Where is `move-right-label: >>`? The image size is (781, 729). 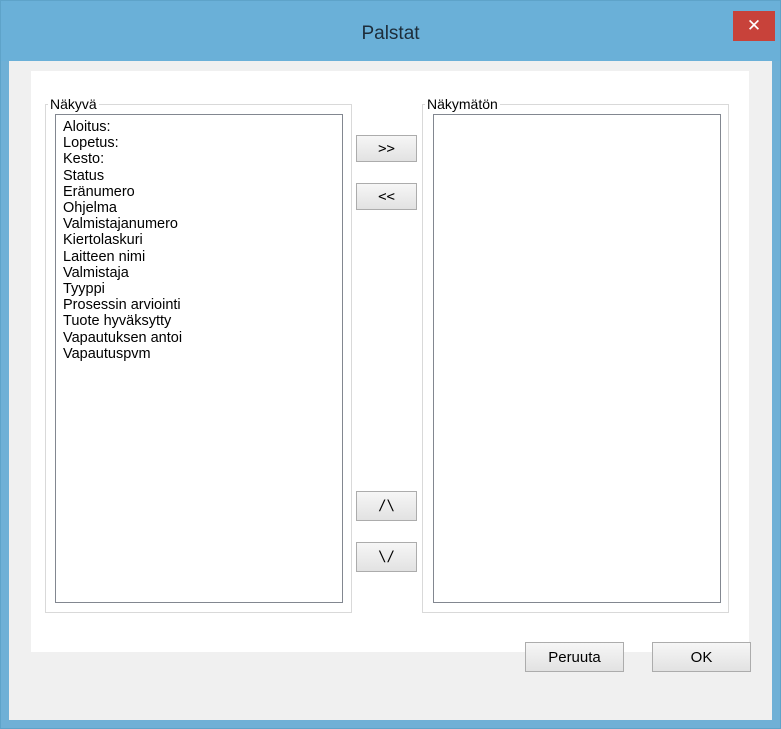 move-right-label: >> is located at coordinates (386, 148).